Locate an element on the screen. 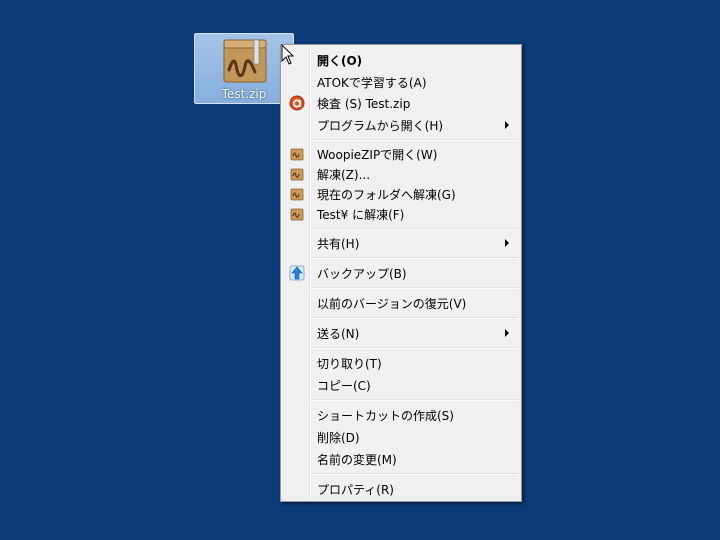  menu-item-label: 共有(H) is located at coordinates (338, 244).